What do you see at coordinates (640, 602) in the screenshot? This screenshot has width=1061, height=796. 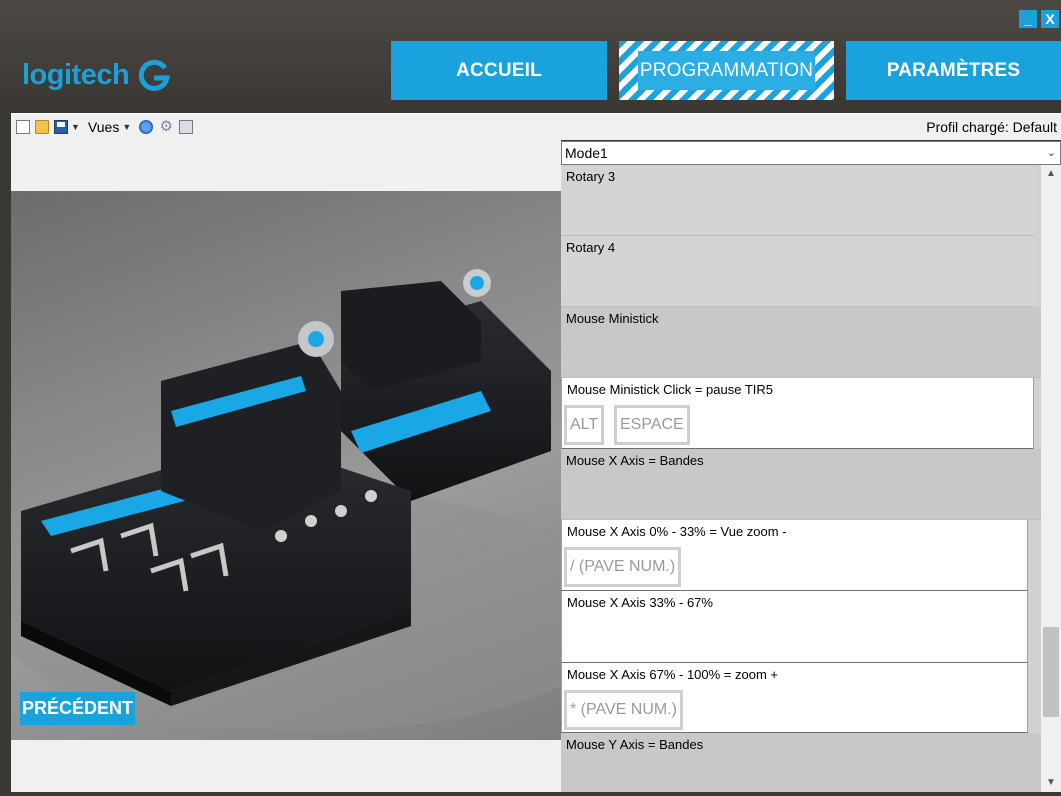 I see `list-item-title: Mouse X Axis 33% - 67%` at bounding box center [640, 602].